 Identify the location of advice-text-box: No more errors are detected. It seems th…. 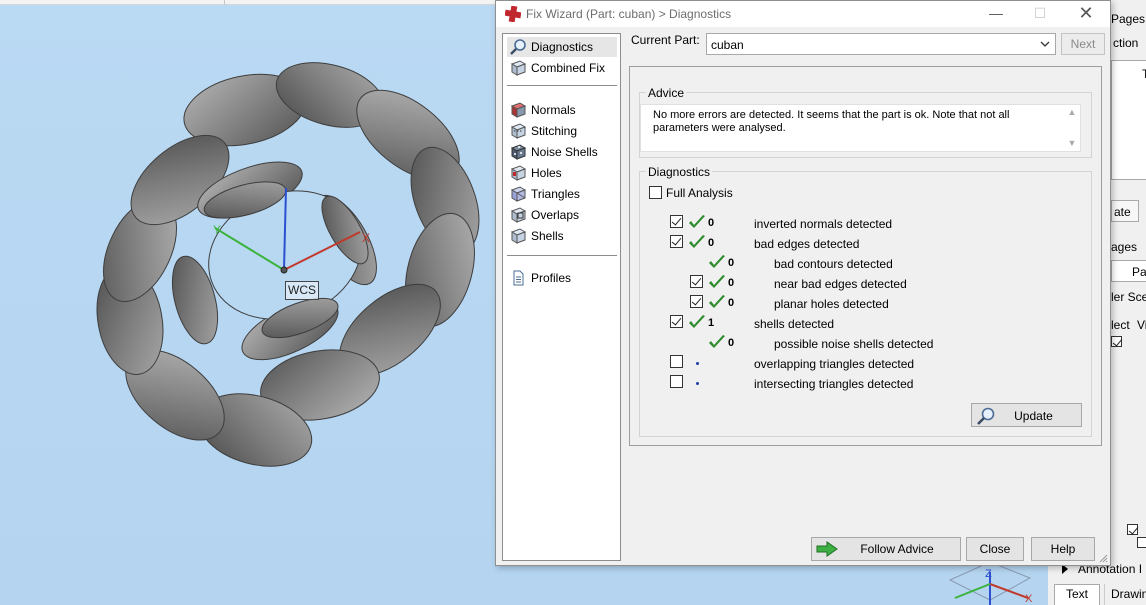
(860, 128).